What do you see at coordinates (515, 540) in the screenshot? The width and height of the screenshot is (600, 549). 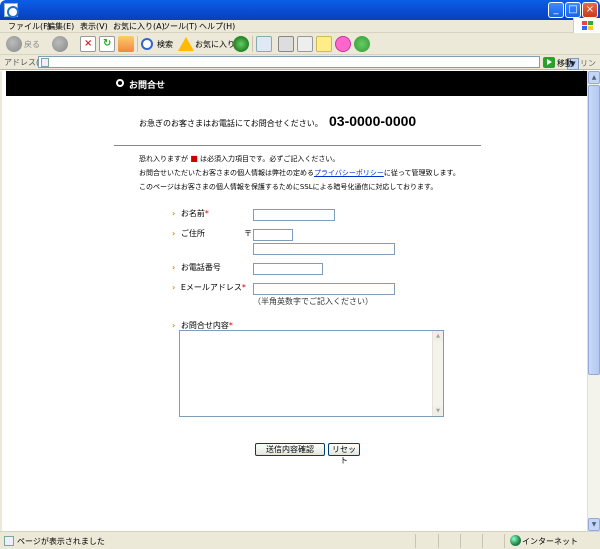 I see `internet-zone-icon` at bounding box center [515, 540].